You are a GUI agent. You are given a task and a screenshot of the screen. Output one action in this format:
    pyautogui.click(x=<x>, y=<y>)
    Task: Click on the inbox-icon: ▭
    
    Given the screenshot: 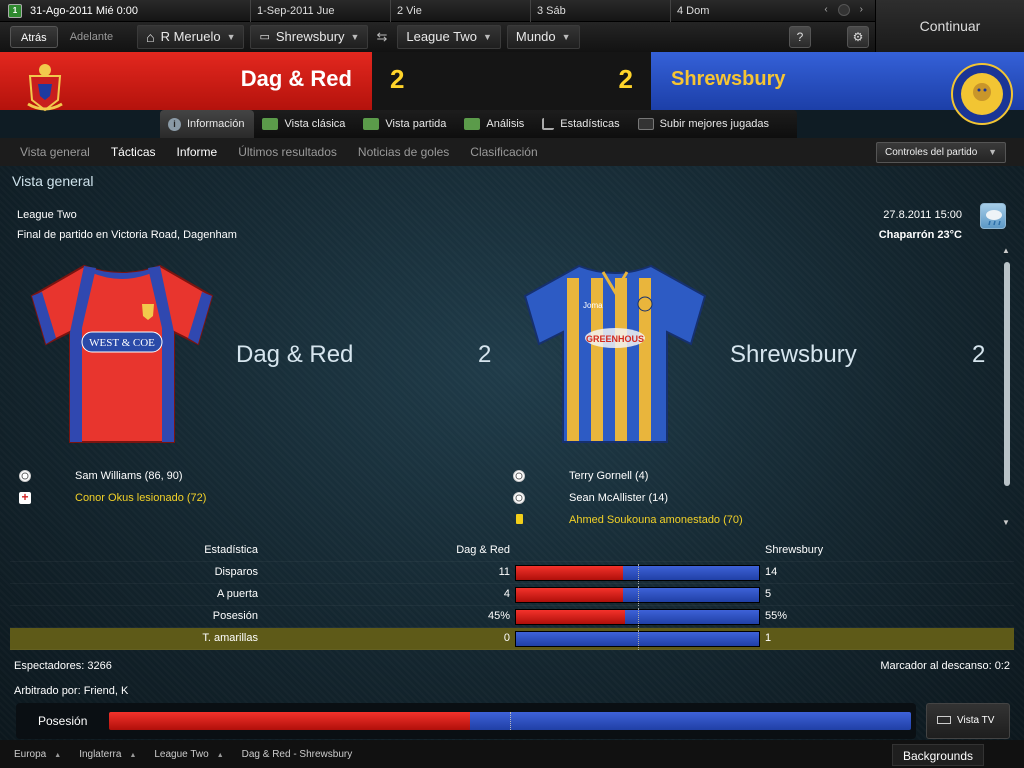 What is the action you would take?
    pyautogui.click(x=264, y=37)
    